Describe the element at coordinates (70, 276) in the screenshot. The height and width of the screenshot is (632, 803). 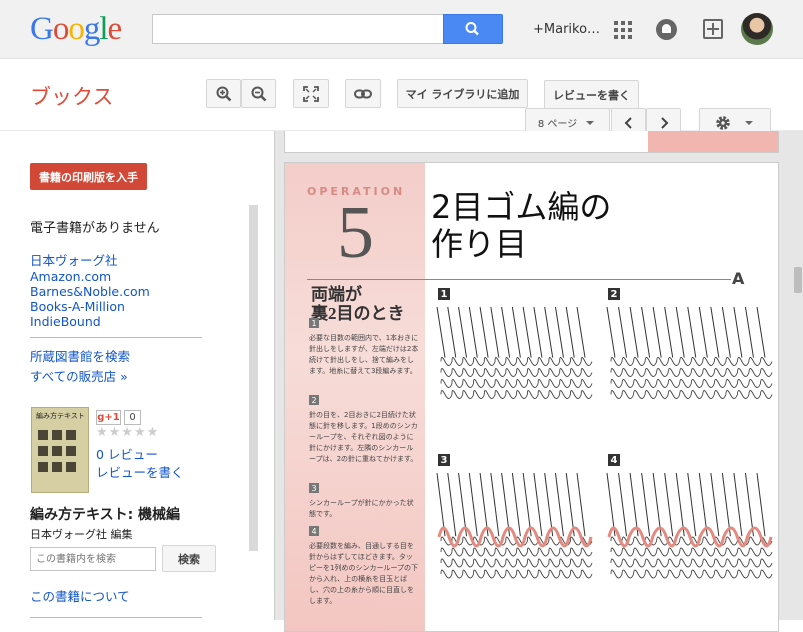
I see `seller-link: Amazon.com` at that location.